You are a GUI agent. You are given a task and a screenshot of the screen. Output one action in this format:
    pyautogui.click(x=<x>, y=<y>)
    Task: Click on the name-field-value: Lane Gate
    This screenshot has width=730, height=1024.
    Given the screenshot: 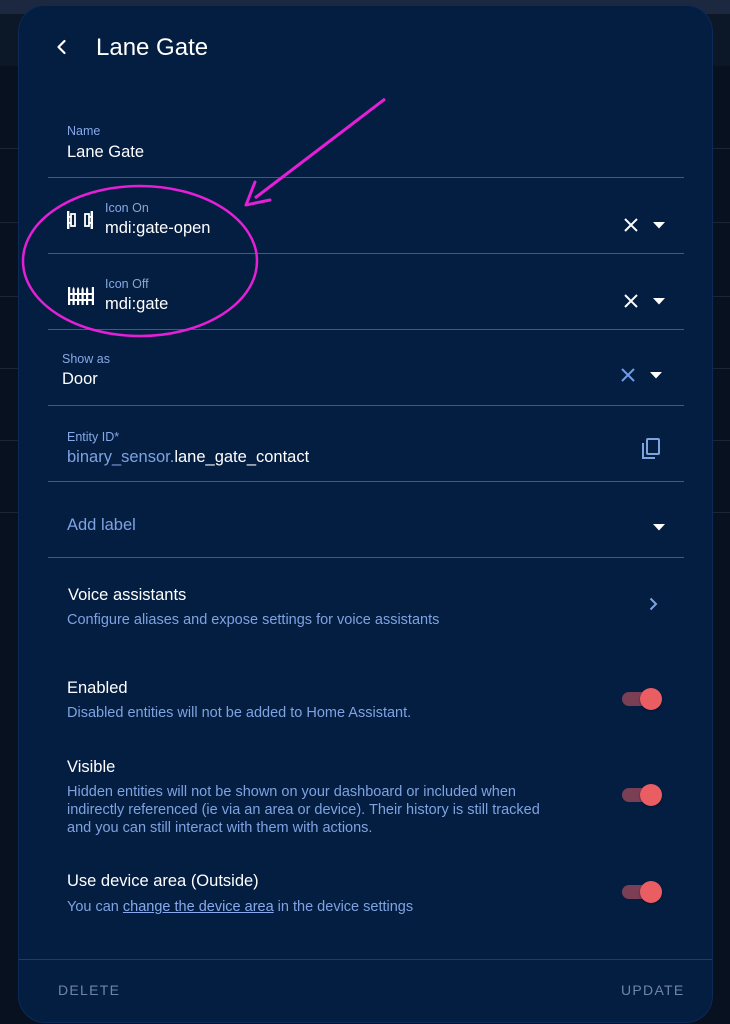 What is the action you would take?
    pyautogui.click(x=106, y=152)
    